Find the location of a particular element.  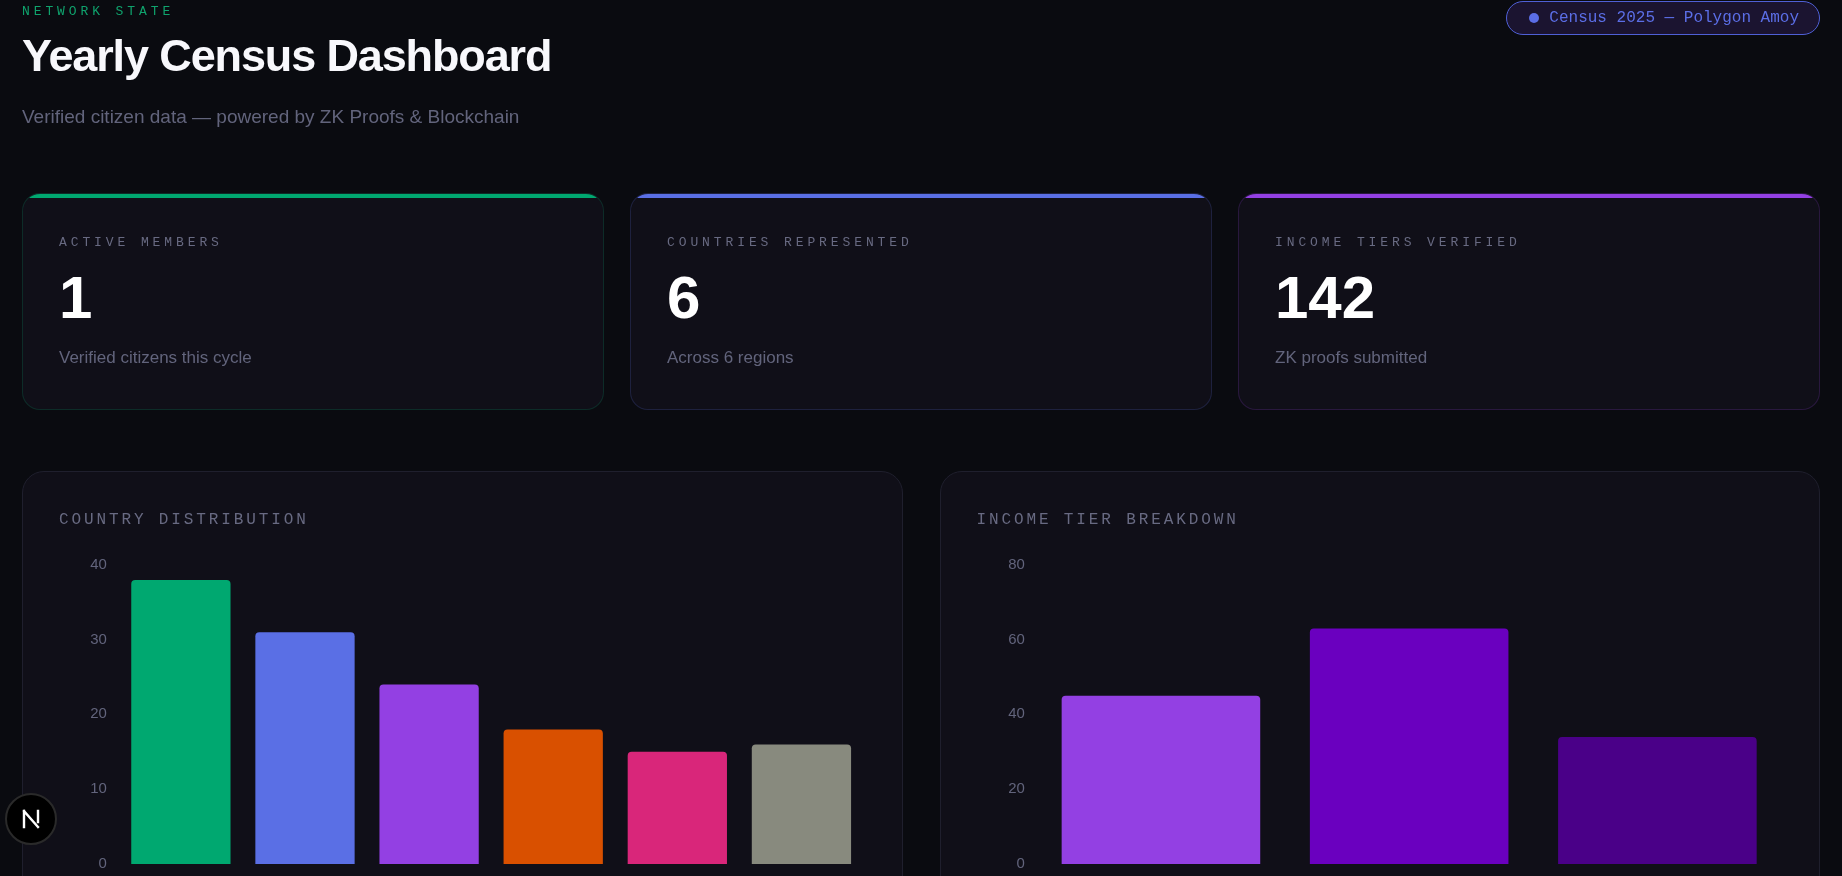

stat-caption: Verified citizens this cycle is located at coordinates (155, 358).